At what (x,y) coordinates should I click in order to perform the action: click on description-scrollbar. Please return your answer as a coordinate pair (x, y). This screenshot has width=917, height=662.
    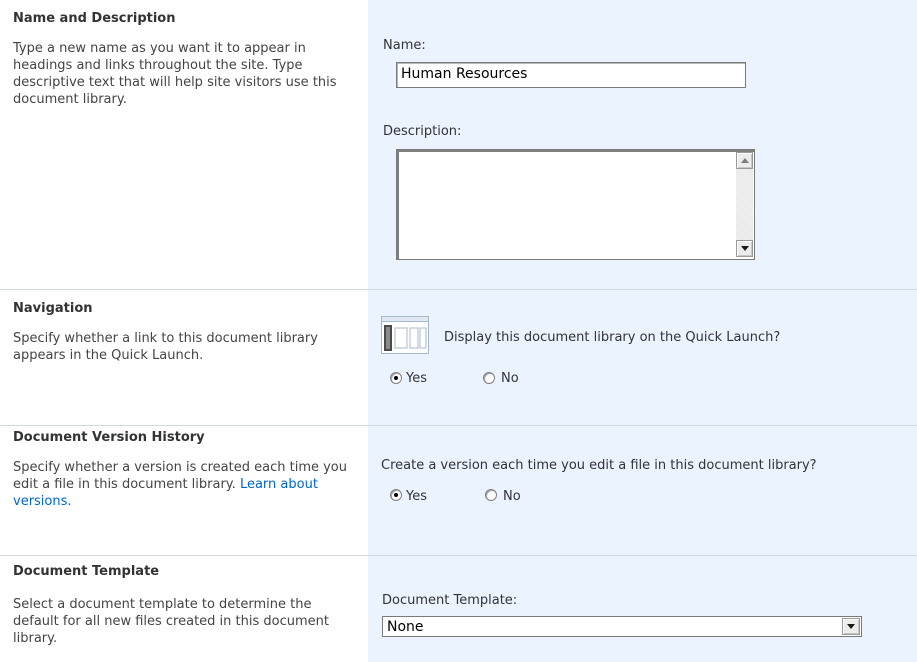
    Looking at the image, I should click on (744, 204).